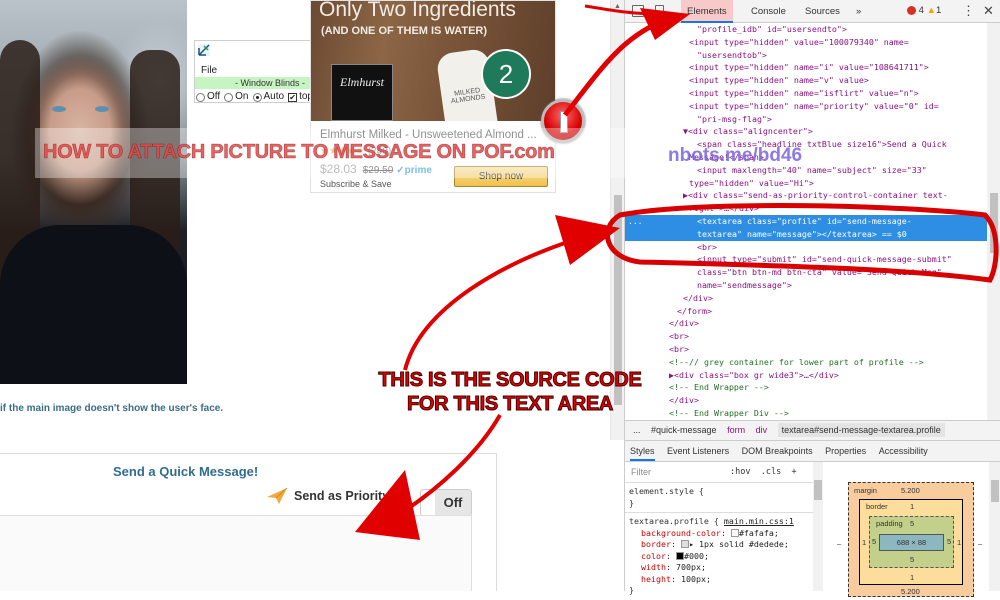  I want to click on radio-on-circle, so click(229, 97).